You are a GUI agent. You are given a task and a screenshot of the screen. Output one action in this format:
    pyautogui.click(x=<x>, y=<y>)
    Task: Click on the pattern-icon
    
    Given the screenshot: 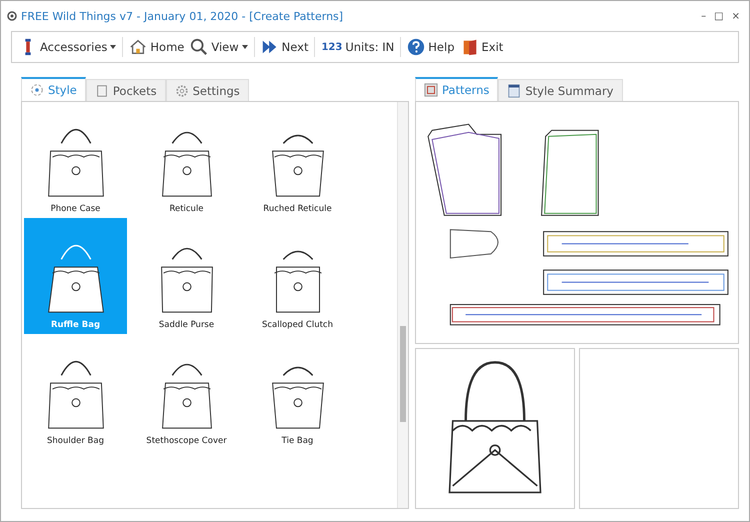 What is the action you would take?
    pyautogui.click(x=431, y=90)
    